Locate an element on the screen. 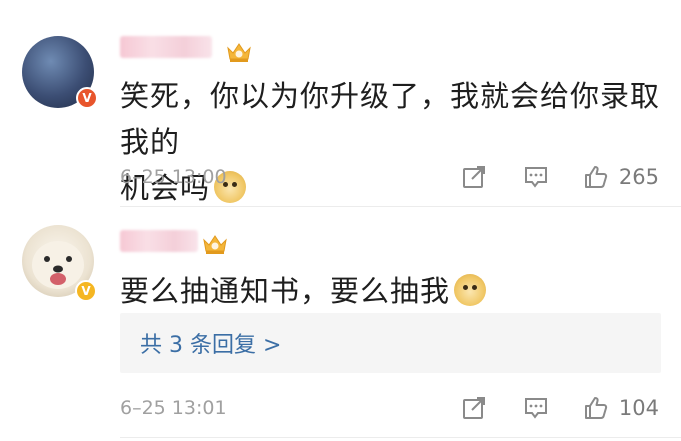 The image size is (681, 441). comment-text-line: 要么抽通知书，要么抽我 is located at coordinates (390, 291).